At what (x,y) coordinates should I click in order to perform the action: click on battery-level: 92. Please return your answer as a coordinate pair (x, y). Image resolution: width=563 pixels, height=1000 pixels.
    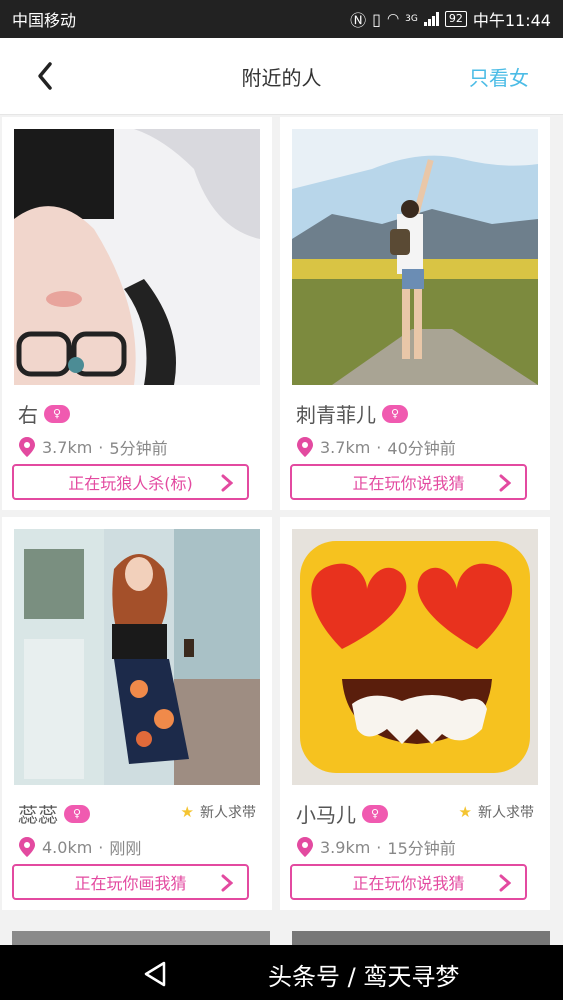
    Looking at the image, I should click on (455, 19).